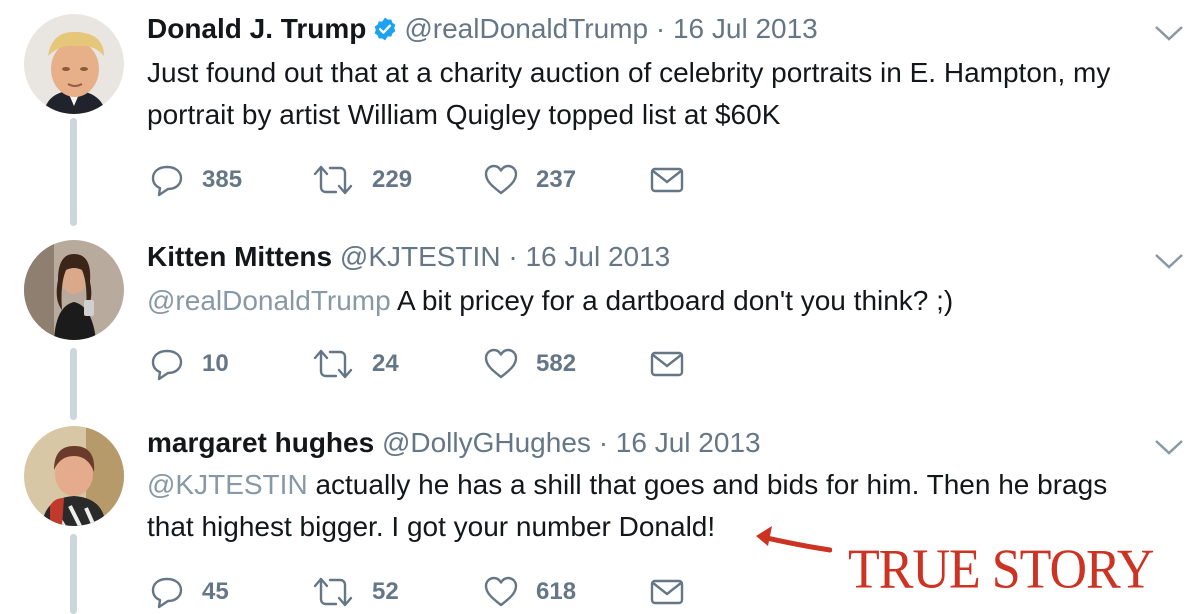 This screenshot has width=1200, height=614. I want to click on retweet-button: 24, so click(355, 364).